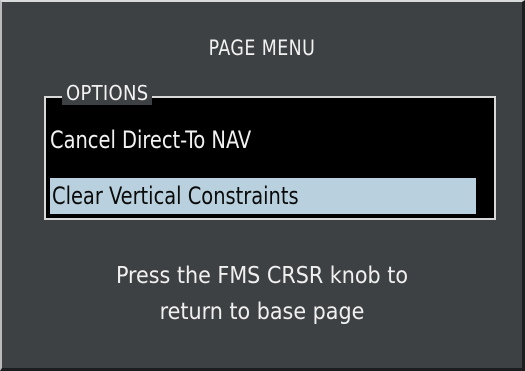 This screenshot has height=371, width=525. What do you see at coordinates (262, 312) in the screenshot?
I see `instruction-line-2: return to base page` at bounding box center [262, 312].